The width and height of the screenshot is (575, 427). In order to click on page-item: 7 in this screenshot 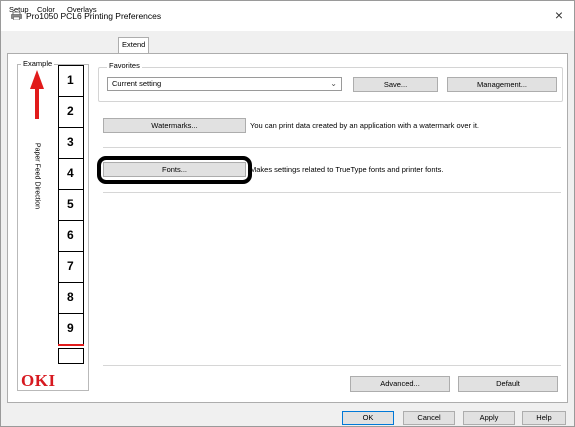, I will do `click(71, 267)`.